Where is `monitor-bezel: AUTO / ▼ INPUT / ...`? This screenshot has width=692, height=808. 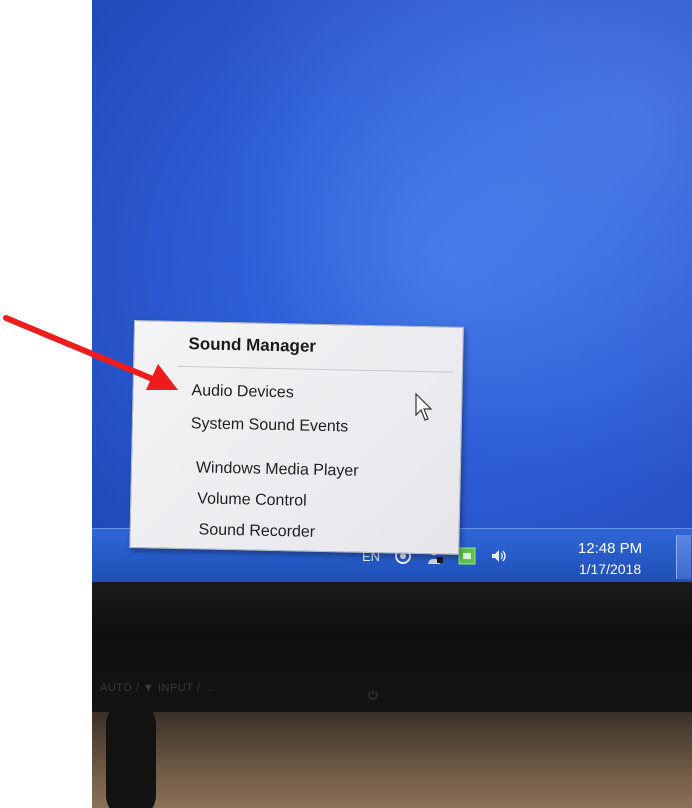
monitor-bezel: AUTO / ▼ INPUT / ... is located at coordinates (392, 647).